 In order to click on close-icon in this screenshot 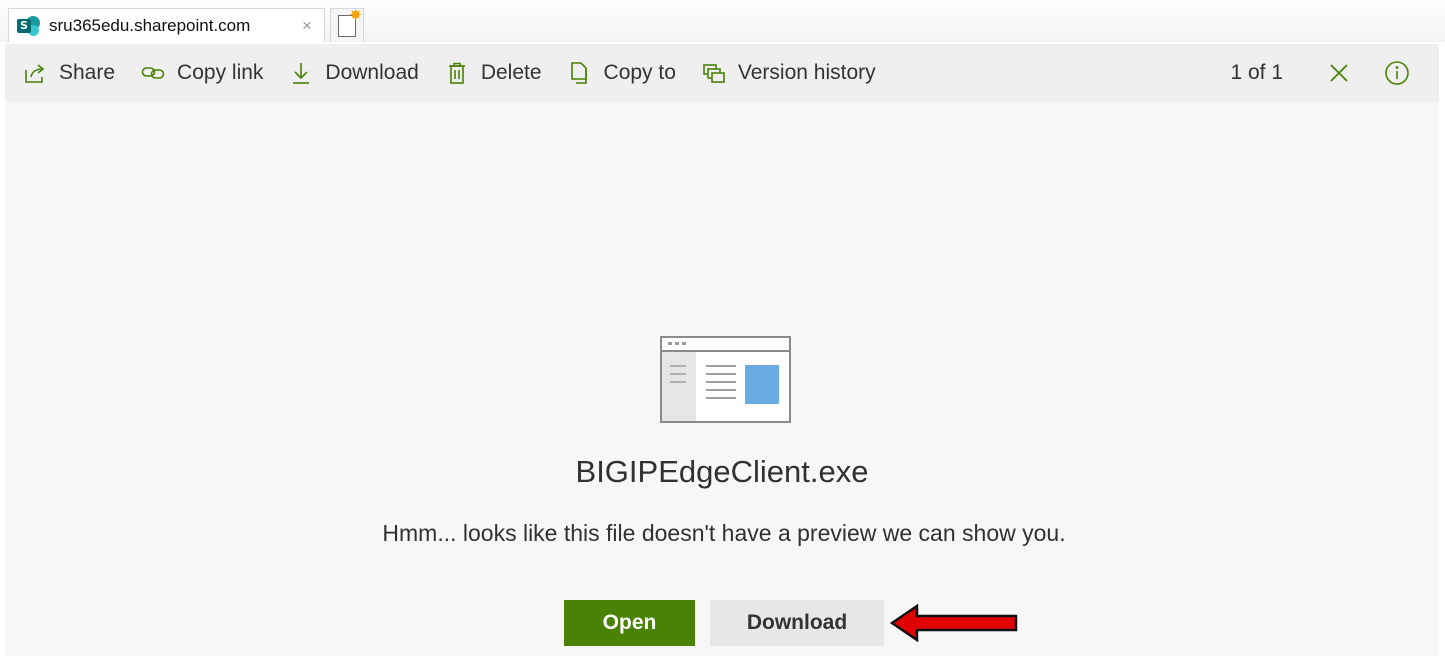, I will do `click(1339, 73)`.